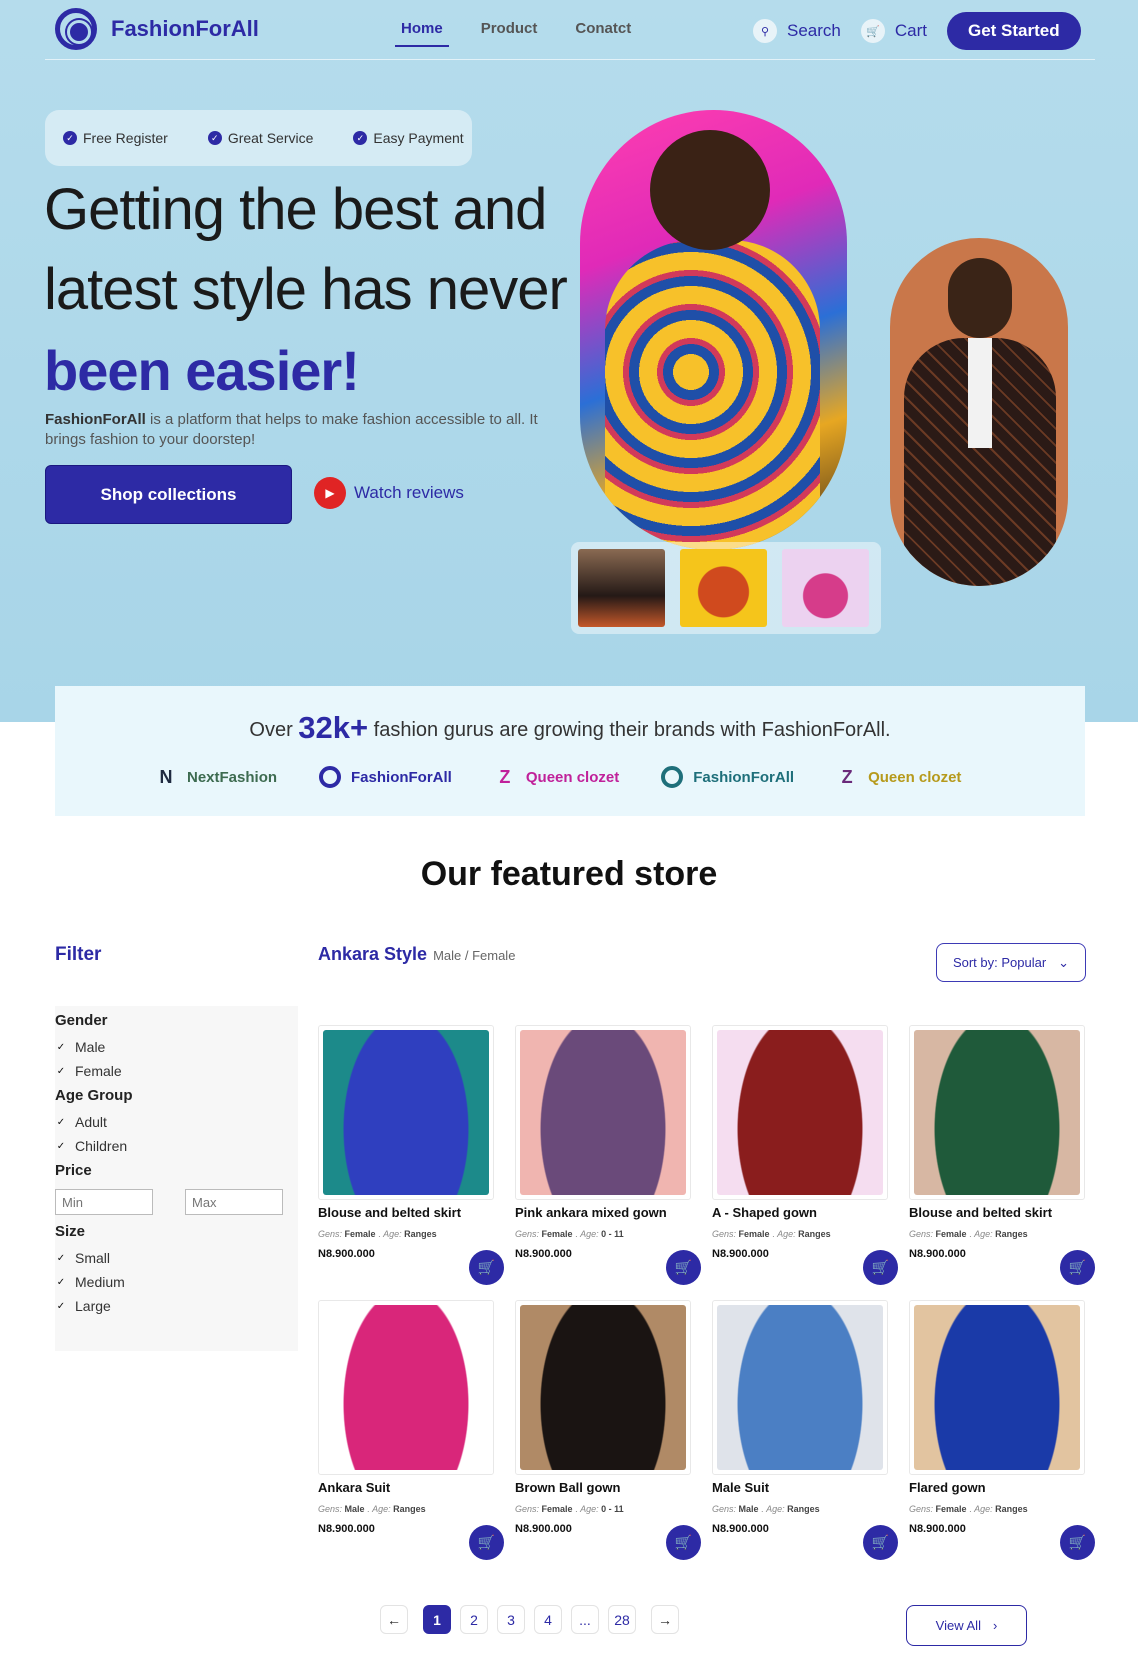  I want to click on headline-line-1: Getting the best and, so click(295, 209).